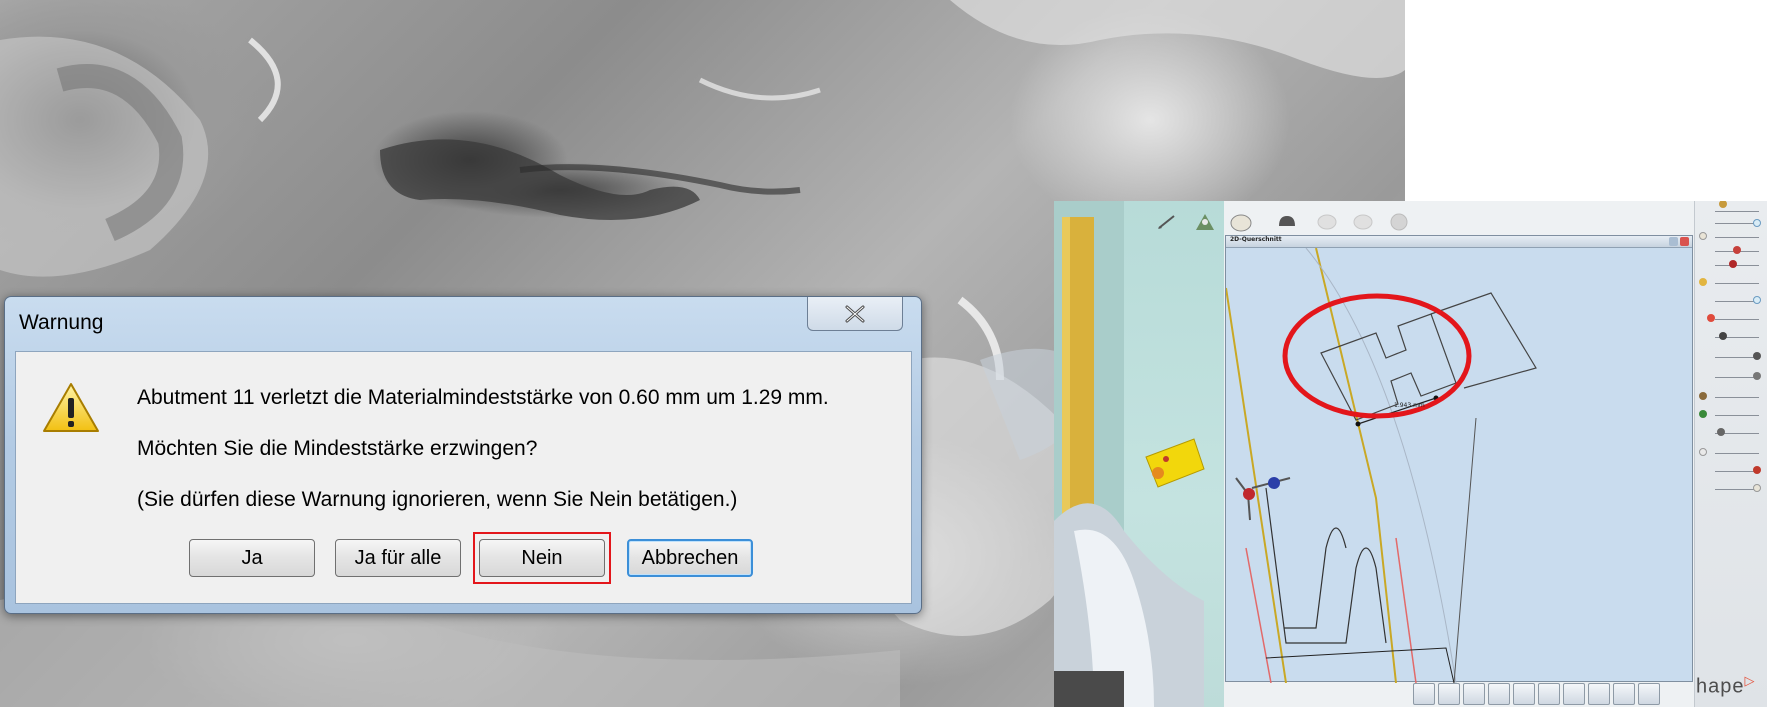  I want to click on warning-triangle-icon, so click(71, 407).